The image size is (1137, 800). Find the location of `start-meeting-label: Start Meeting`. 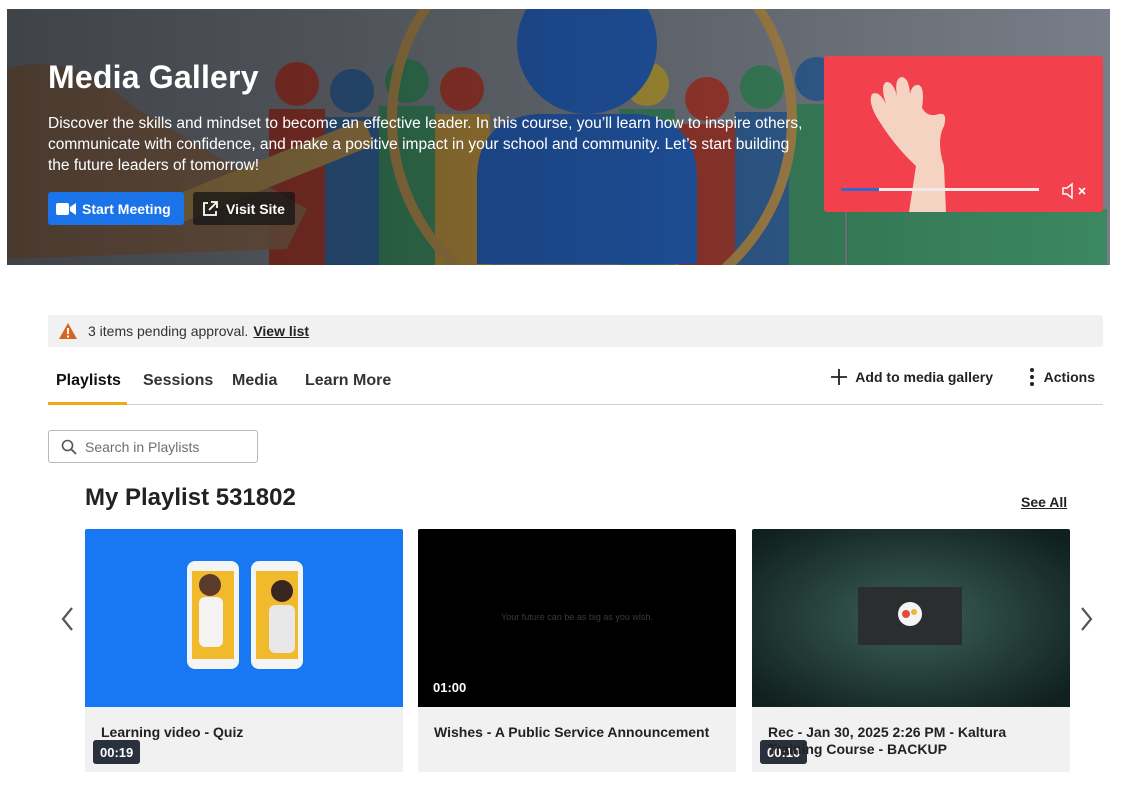

start-meeting-label: Start Meeting is located at coordinates (126, 208).